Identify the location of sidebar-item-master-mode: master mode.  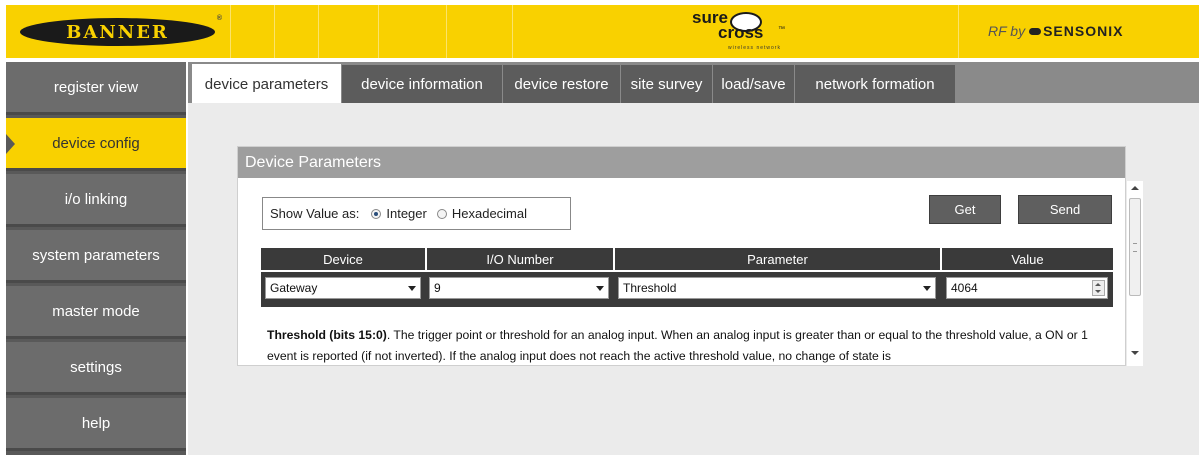
(96, 312).